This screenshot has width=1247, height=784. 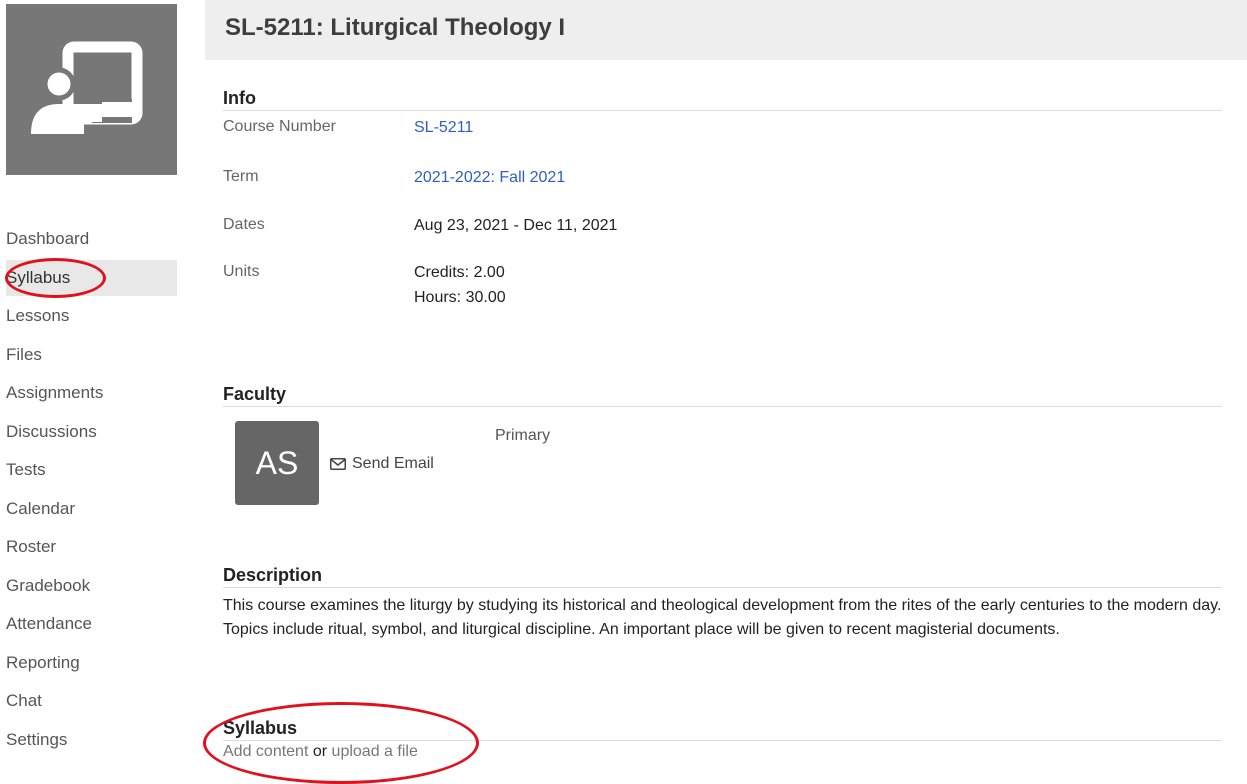 I want to click on faculty-avatar: AS, so click(x=277, y=463).